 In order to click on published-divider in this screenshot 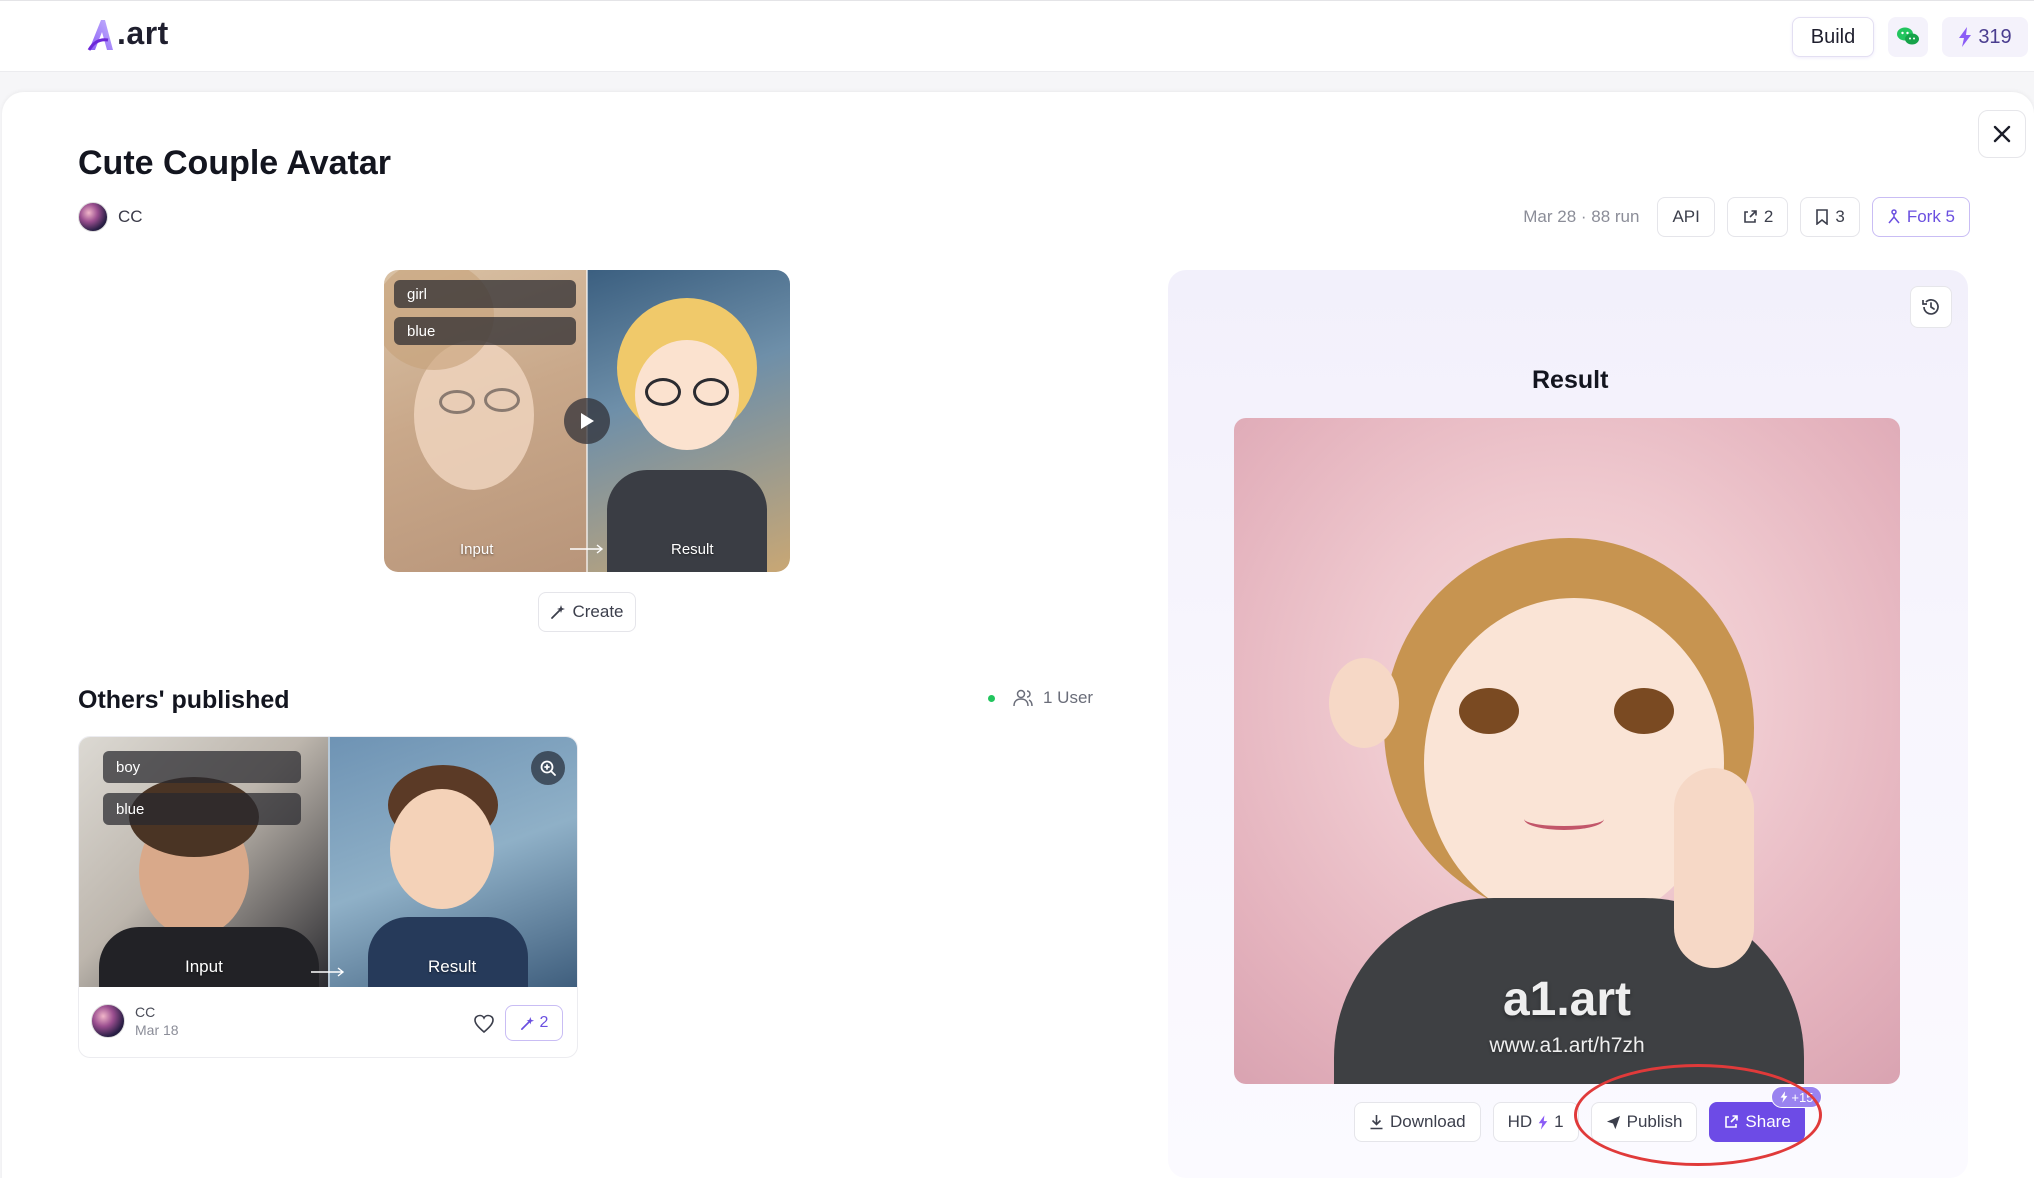, I will do `click(329, 862)`.